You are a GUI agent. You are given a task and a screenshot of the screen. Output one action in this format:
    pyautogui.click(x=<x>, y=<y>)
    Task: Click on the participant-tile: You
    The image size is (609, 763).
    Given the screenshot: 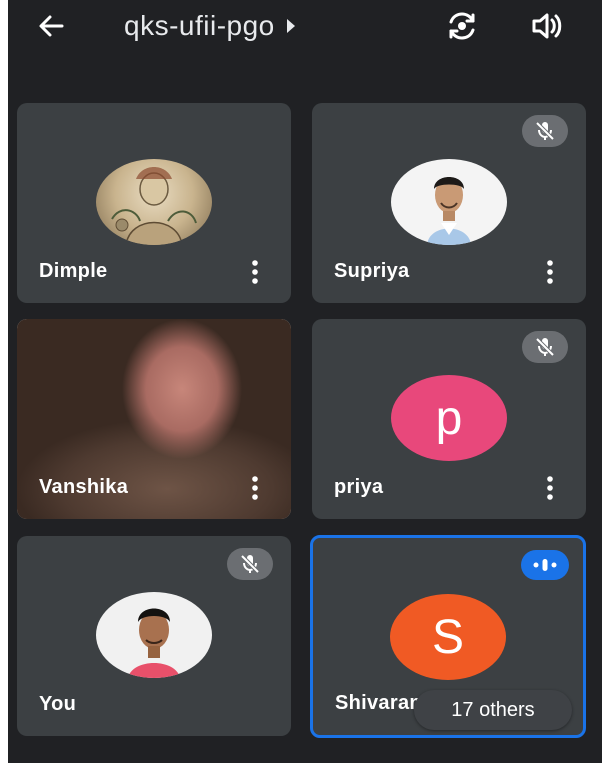 What is the action you would take?
    pyautogui.click(x=154, y=636)
    